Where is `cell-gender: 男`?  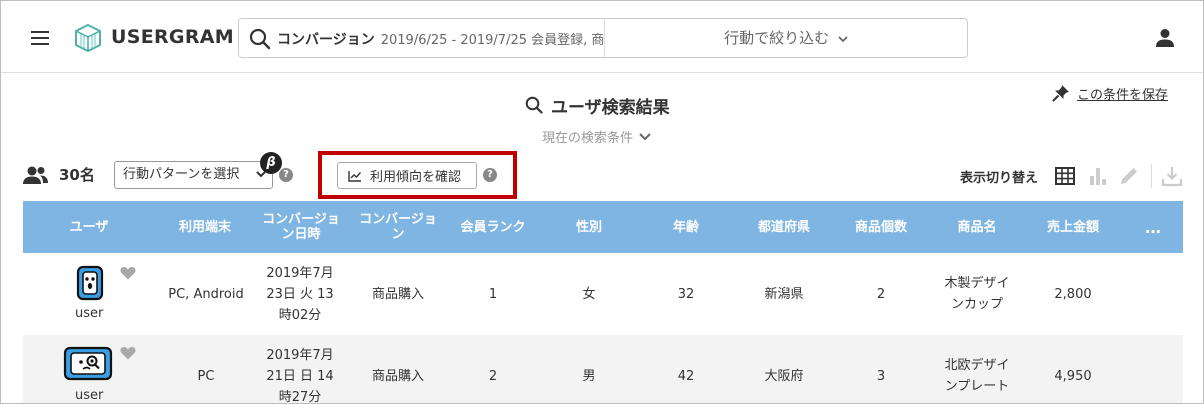
cell-gender: 男 is located at coordinates (589, 376).